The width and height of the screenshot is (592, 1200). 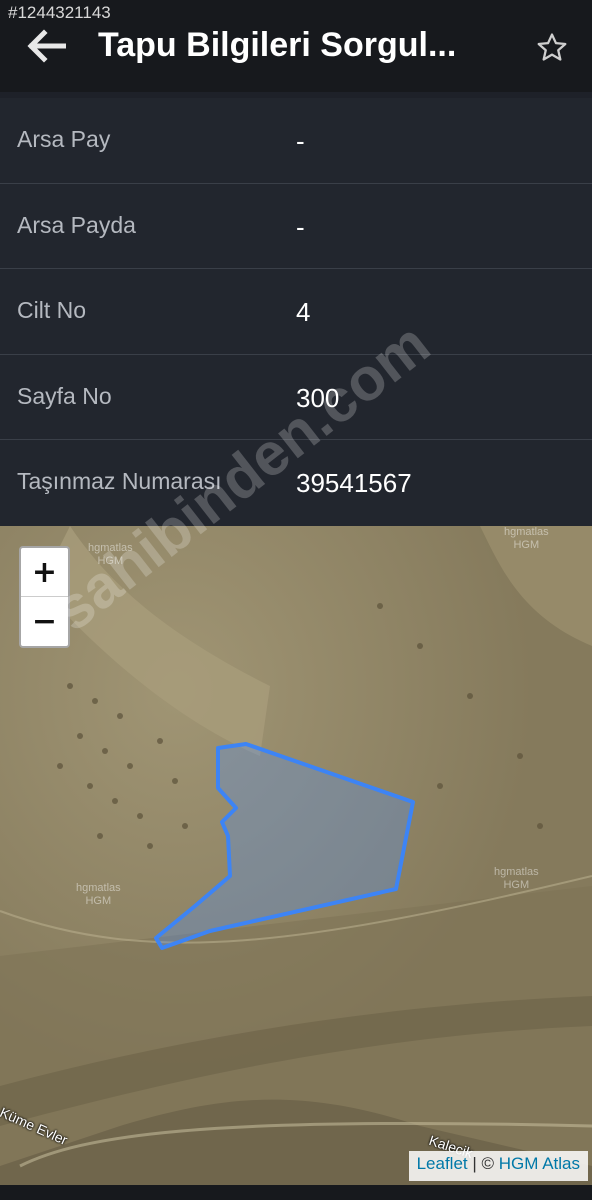 I want to click on info-row-arsa-pay: Arsa Pay -, so click(x=296, y=141).